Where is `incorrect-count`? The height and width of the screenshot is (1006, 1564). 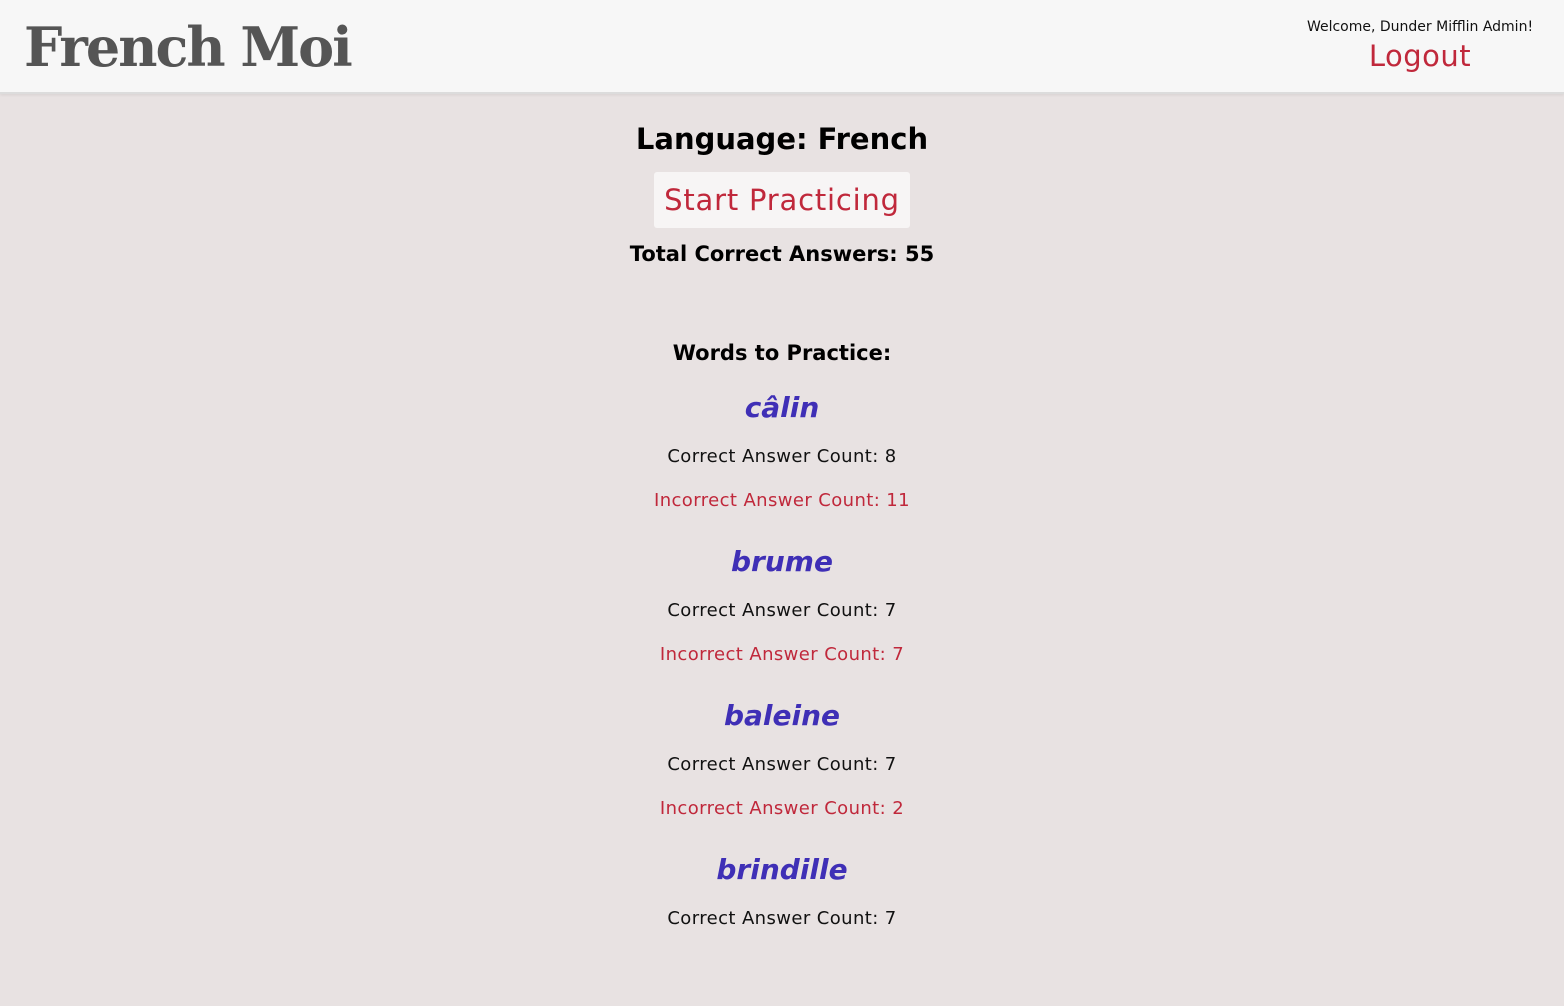
incorrect-count is located at coordinates (782, 963).